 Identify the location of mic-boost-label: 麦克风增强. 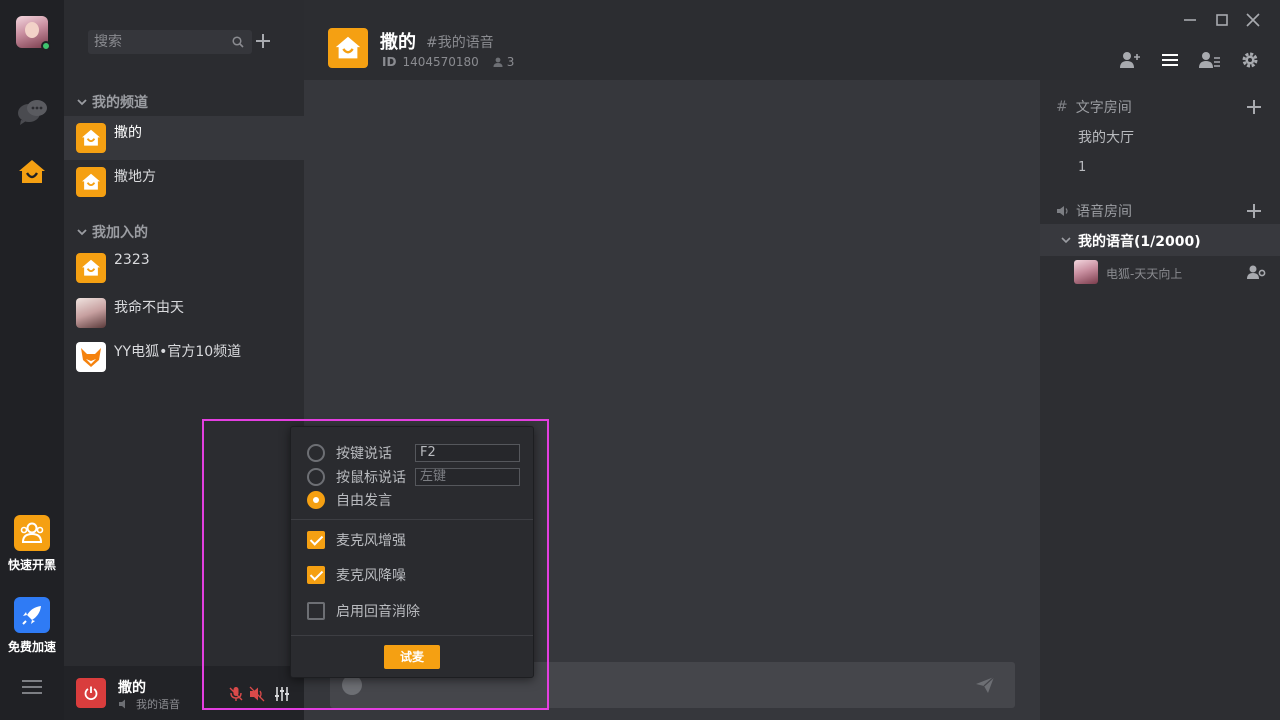
(371, 541).